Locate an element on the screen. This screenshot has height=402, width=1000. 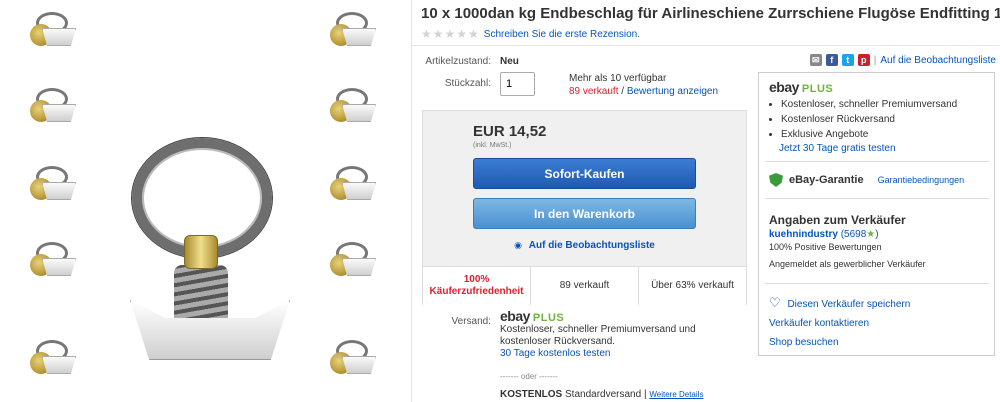
view-rating-link: Bewertung anzeigen is located at coordinates (672, 91).